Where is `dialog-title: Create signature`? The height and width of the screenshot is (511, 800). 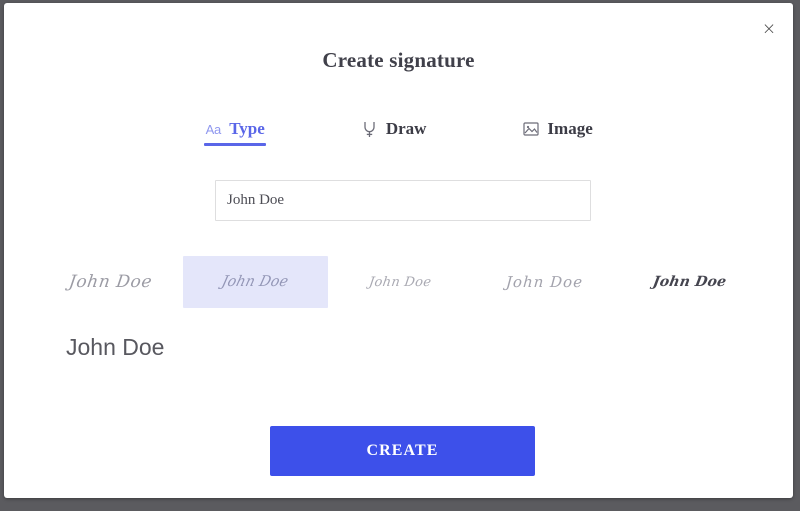 dialog-title: Create signature is located at coordinates (398, 60).